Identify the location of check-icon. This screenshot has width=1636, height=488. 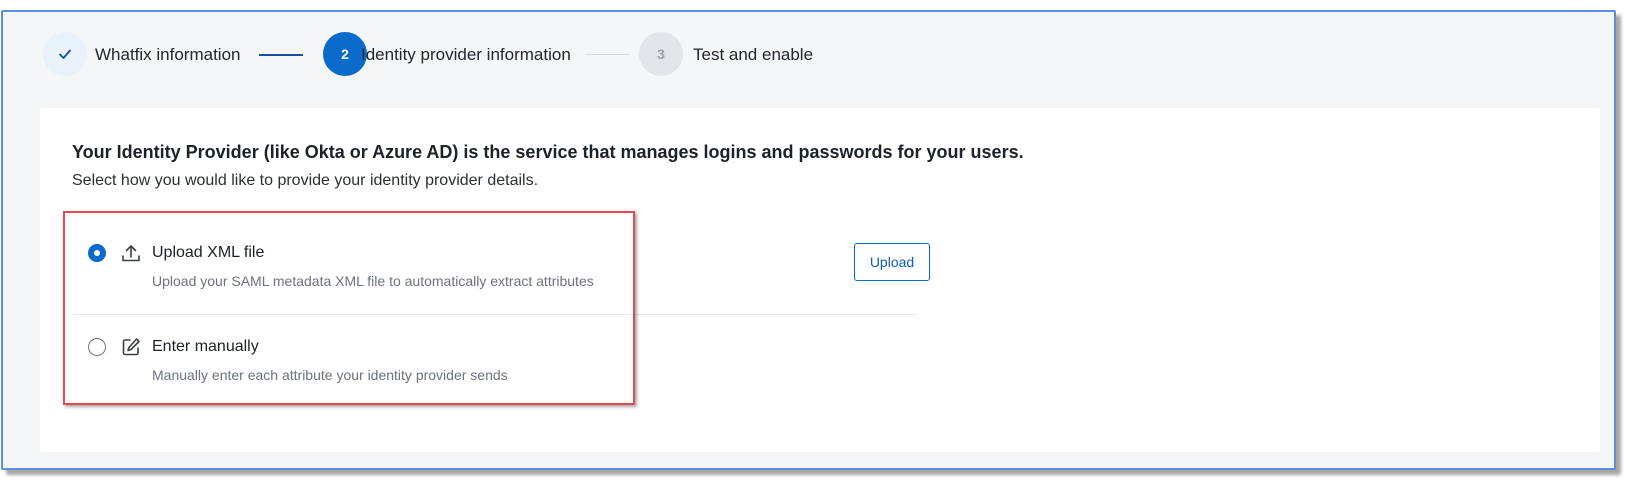
(65, 54).